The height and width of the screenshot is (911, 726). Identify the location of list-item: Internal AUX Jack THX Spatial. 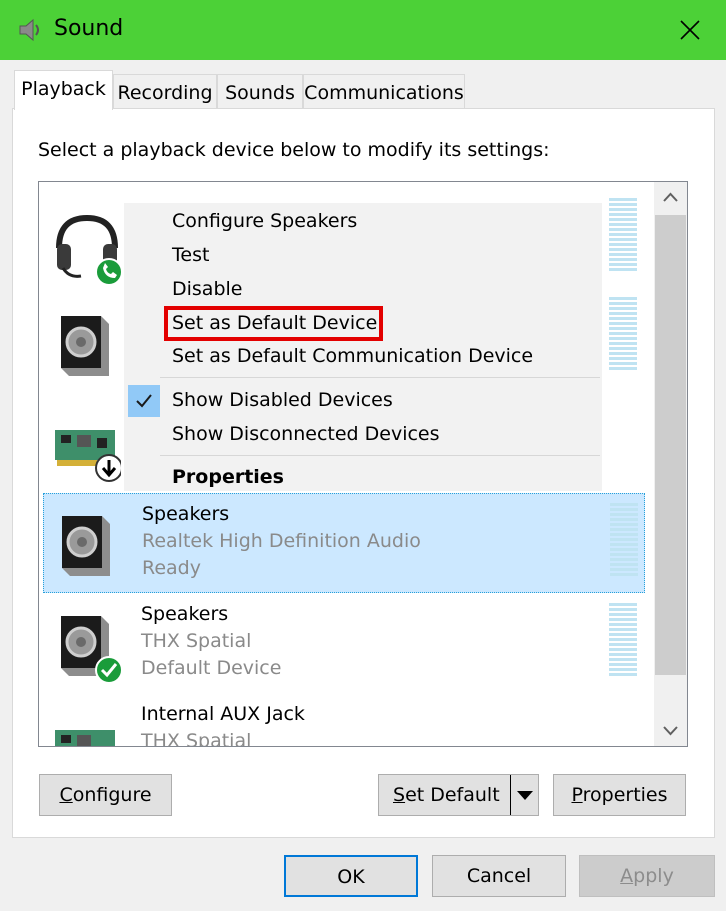
(344, 720).